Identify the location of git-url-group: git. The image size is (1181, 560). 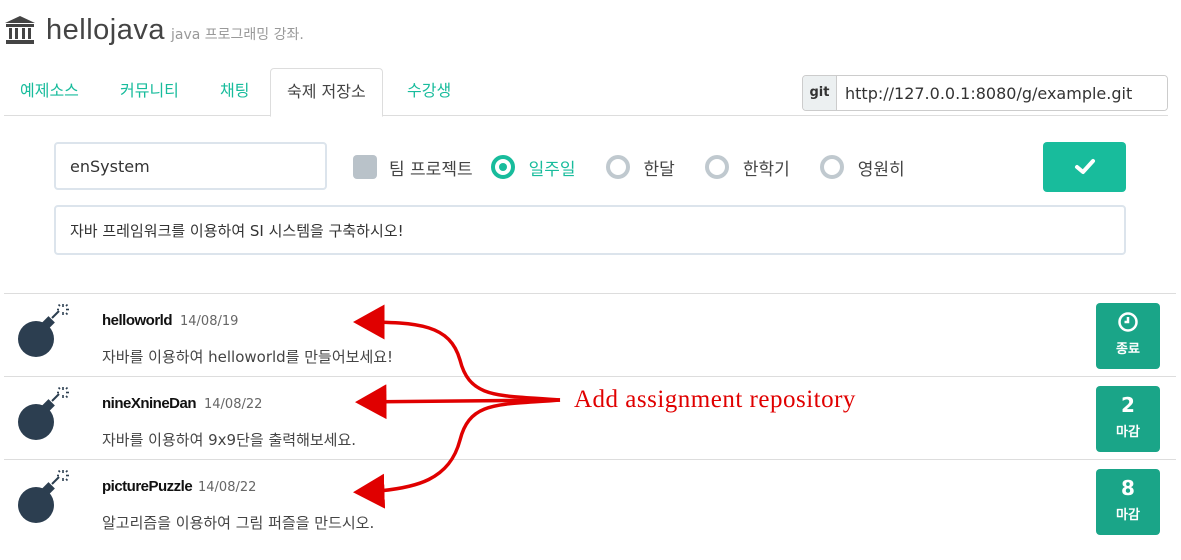
(985, 93).